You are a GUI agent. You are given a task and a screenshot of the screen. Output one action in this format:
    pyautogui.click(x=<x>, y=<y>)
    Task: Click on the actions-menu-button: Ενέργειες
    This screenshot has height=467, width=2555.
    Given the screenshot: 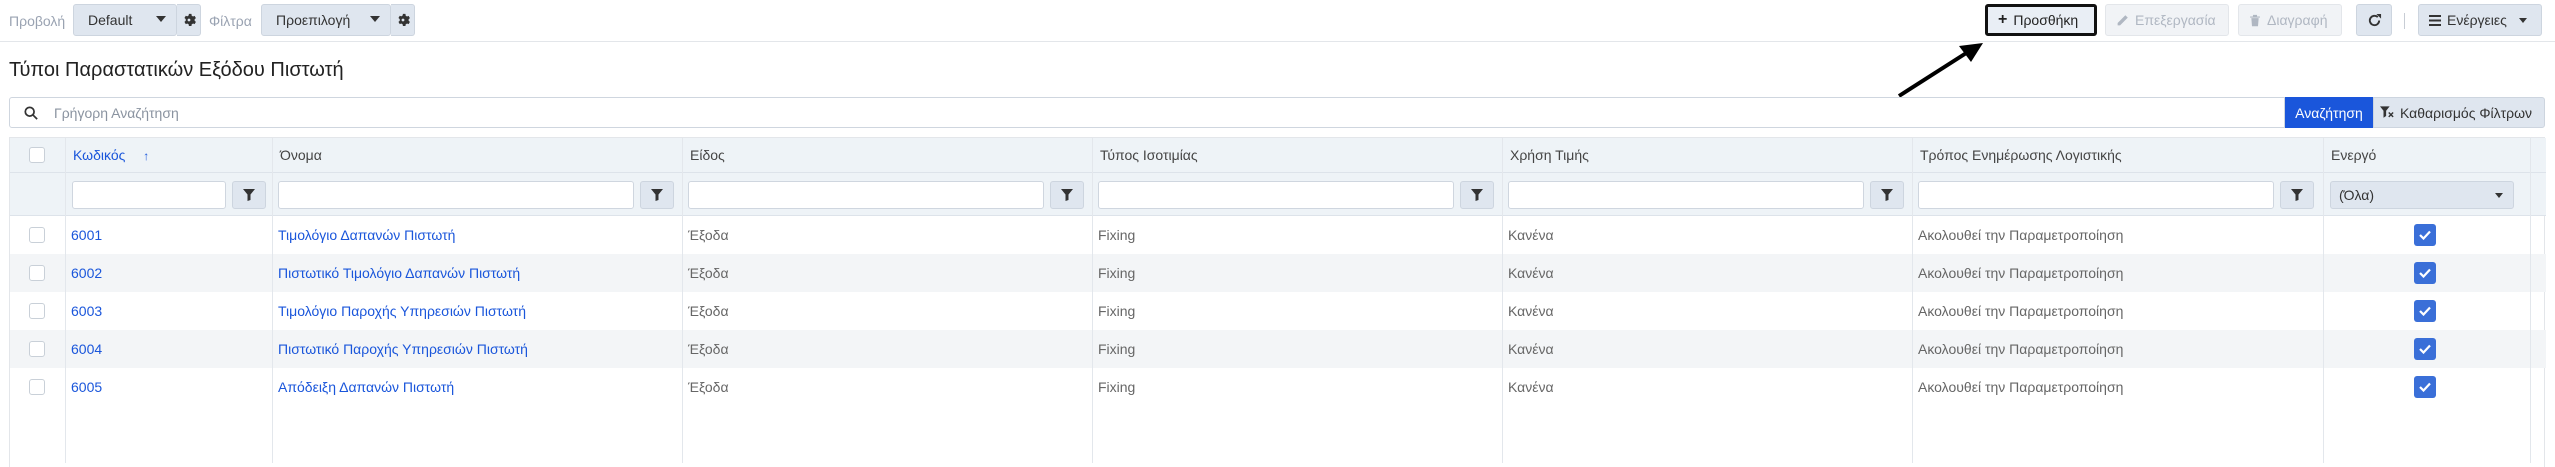 What is the action you would take?
    pyautogui.click(x=2480, y=20)
    